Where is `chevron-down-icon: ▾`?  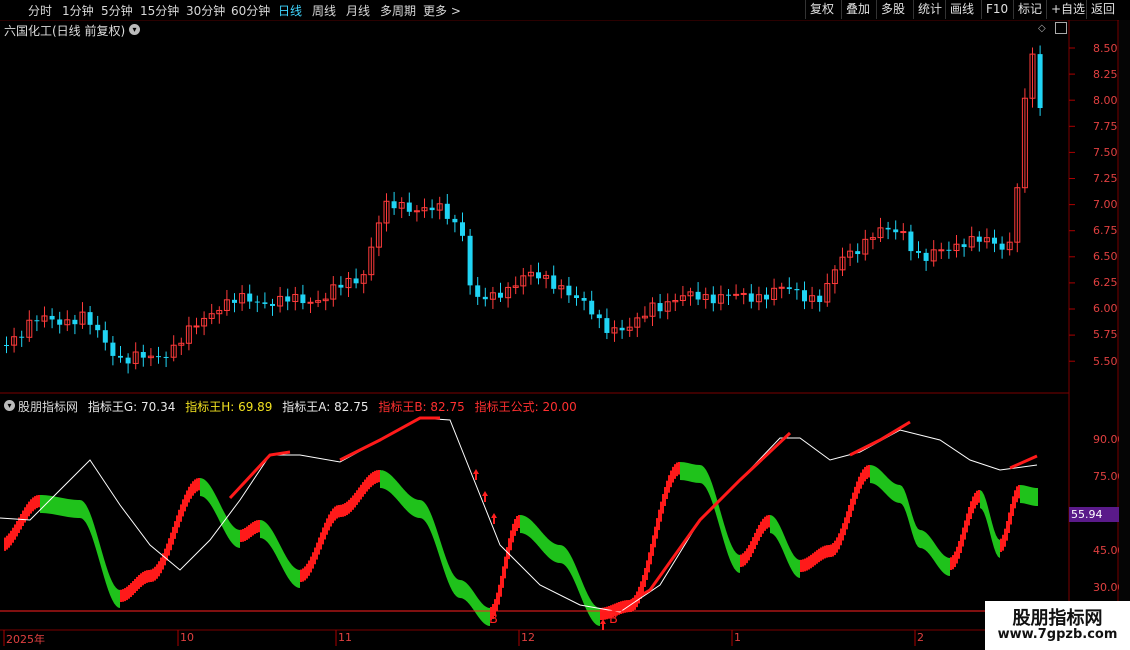 chevron-down-icon: ▾ is located at coordinates (9, 405).